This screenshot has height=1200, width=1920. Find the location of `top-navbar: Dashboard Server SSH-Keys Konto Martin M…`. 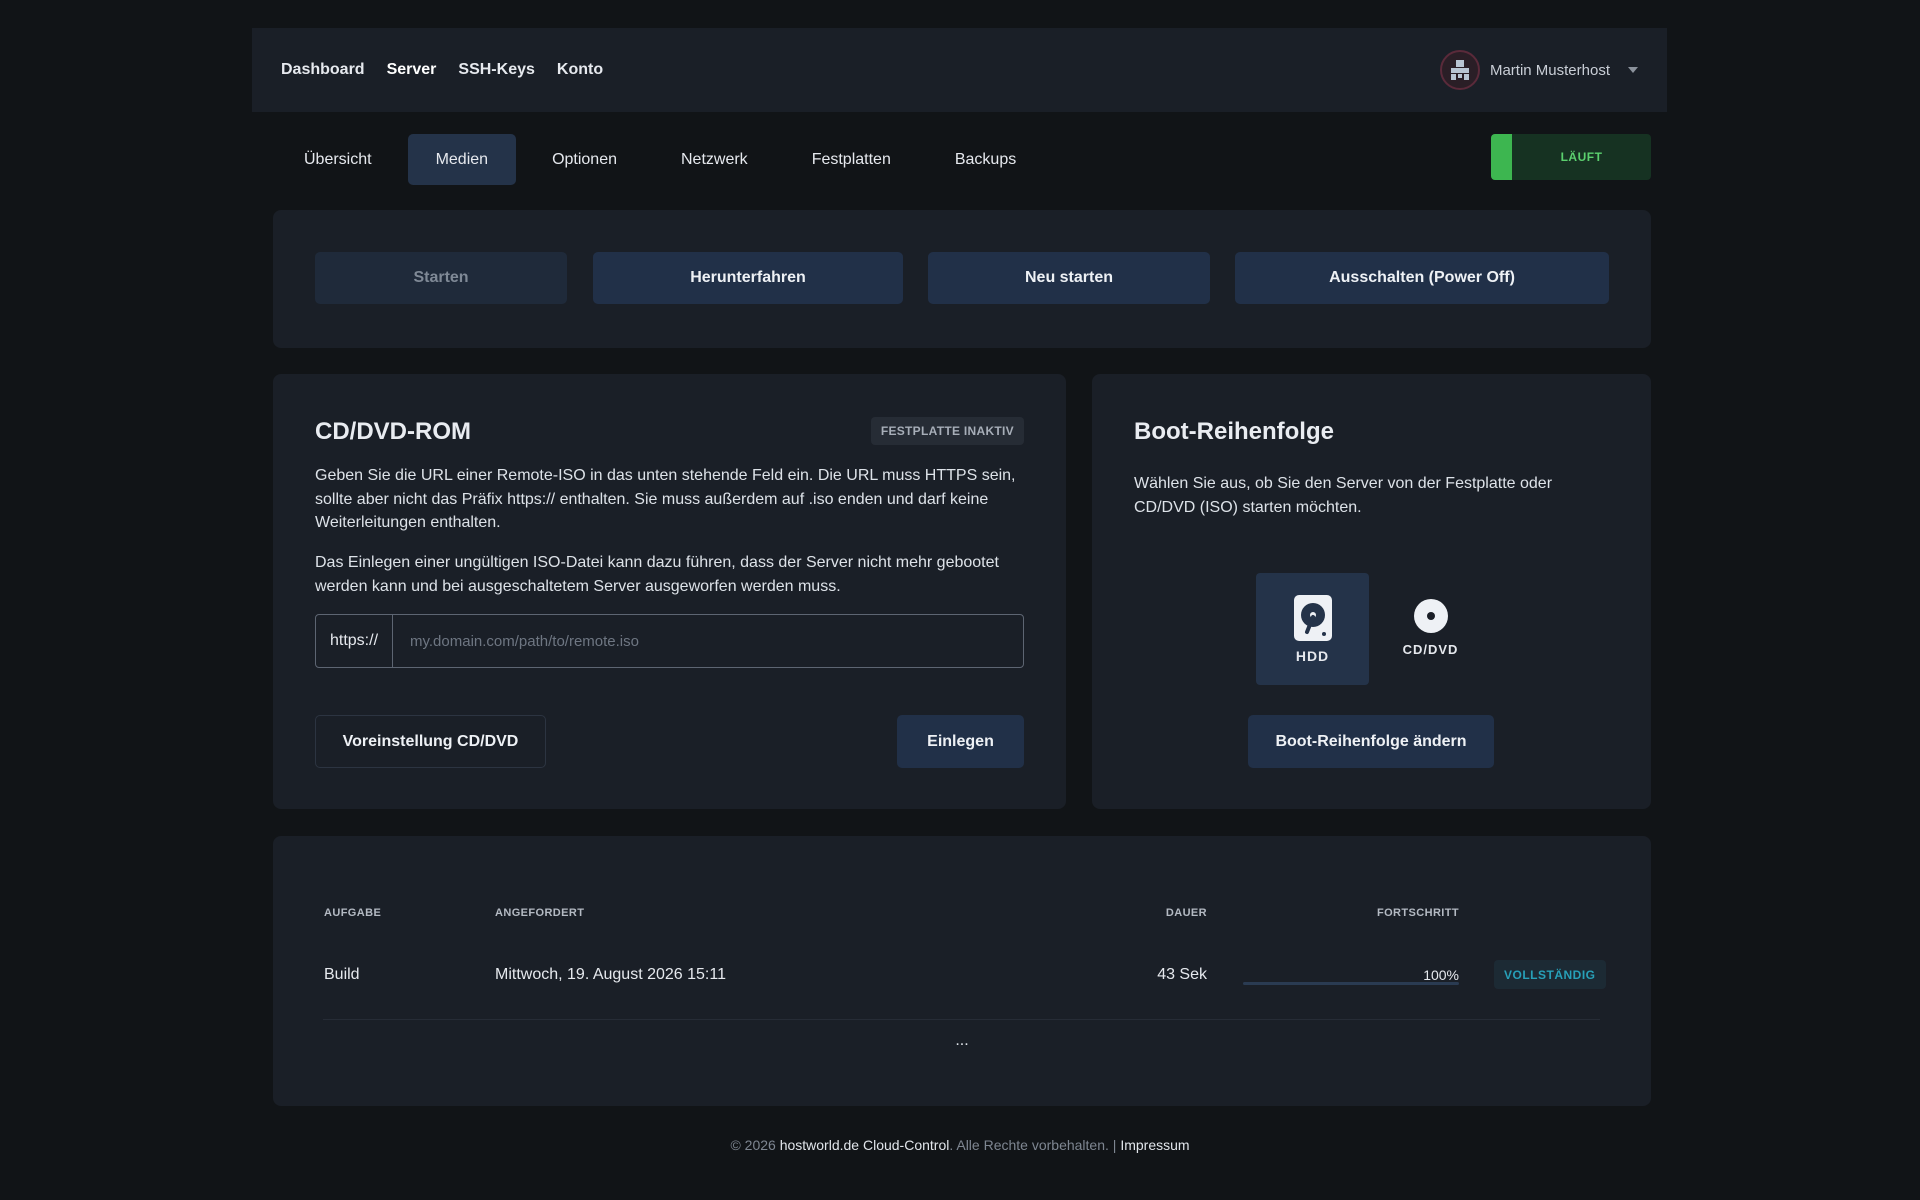

top-navbar: Dashboard Server SSH-Keys Konto Martin M… is located at coordinates (959, 70).